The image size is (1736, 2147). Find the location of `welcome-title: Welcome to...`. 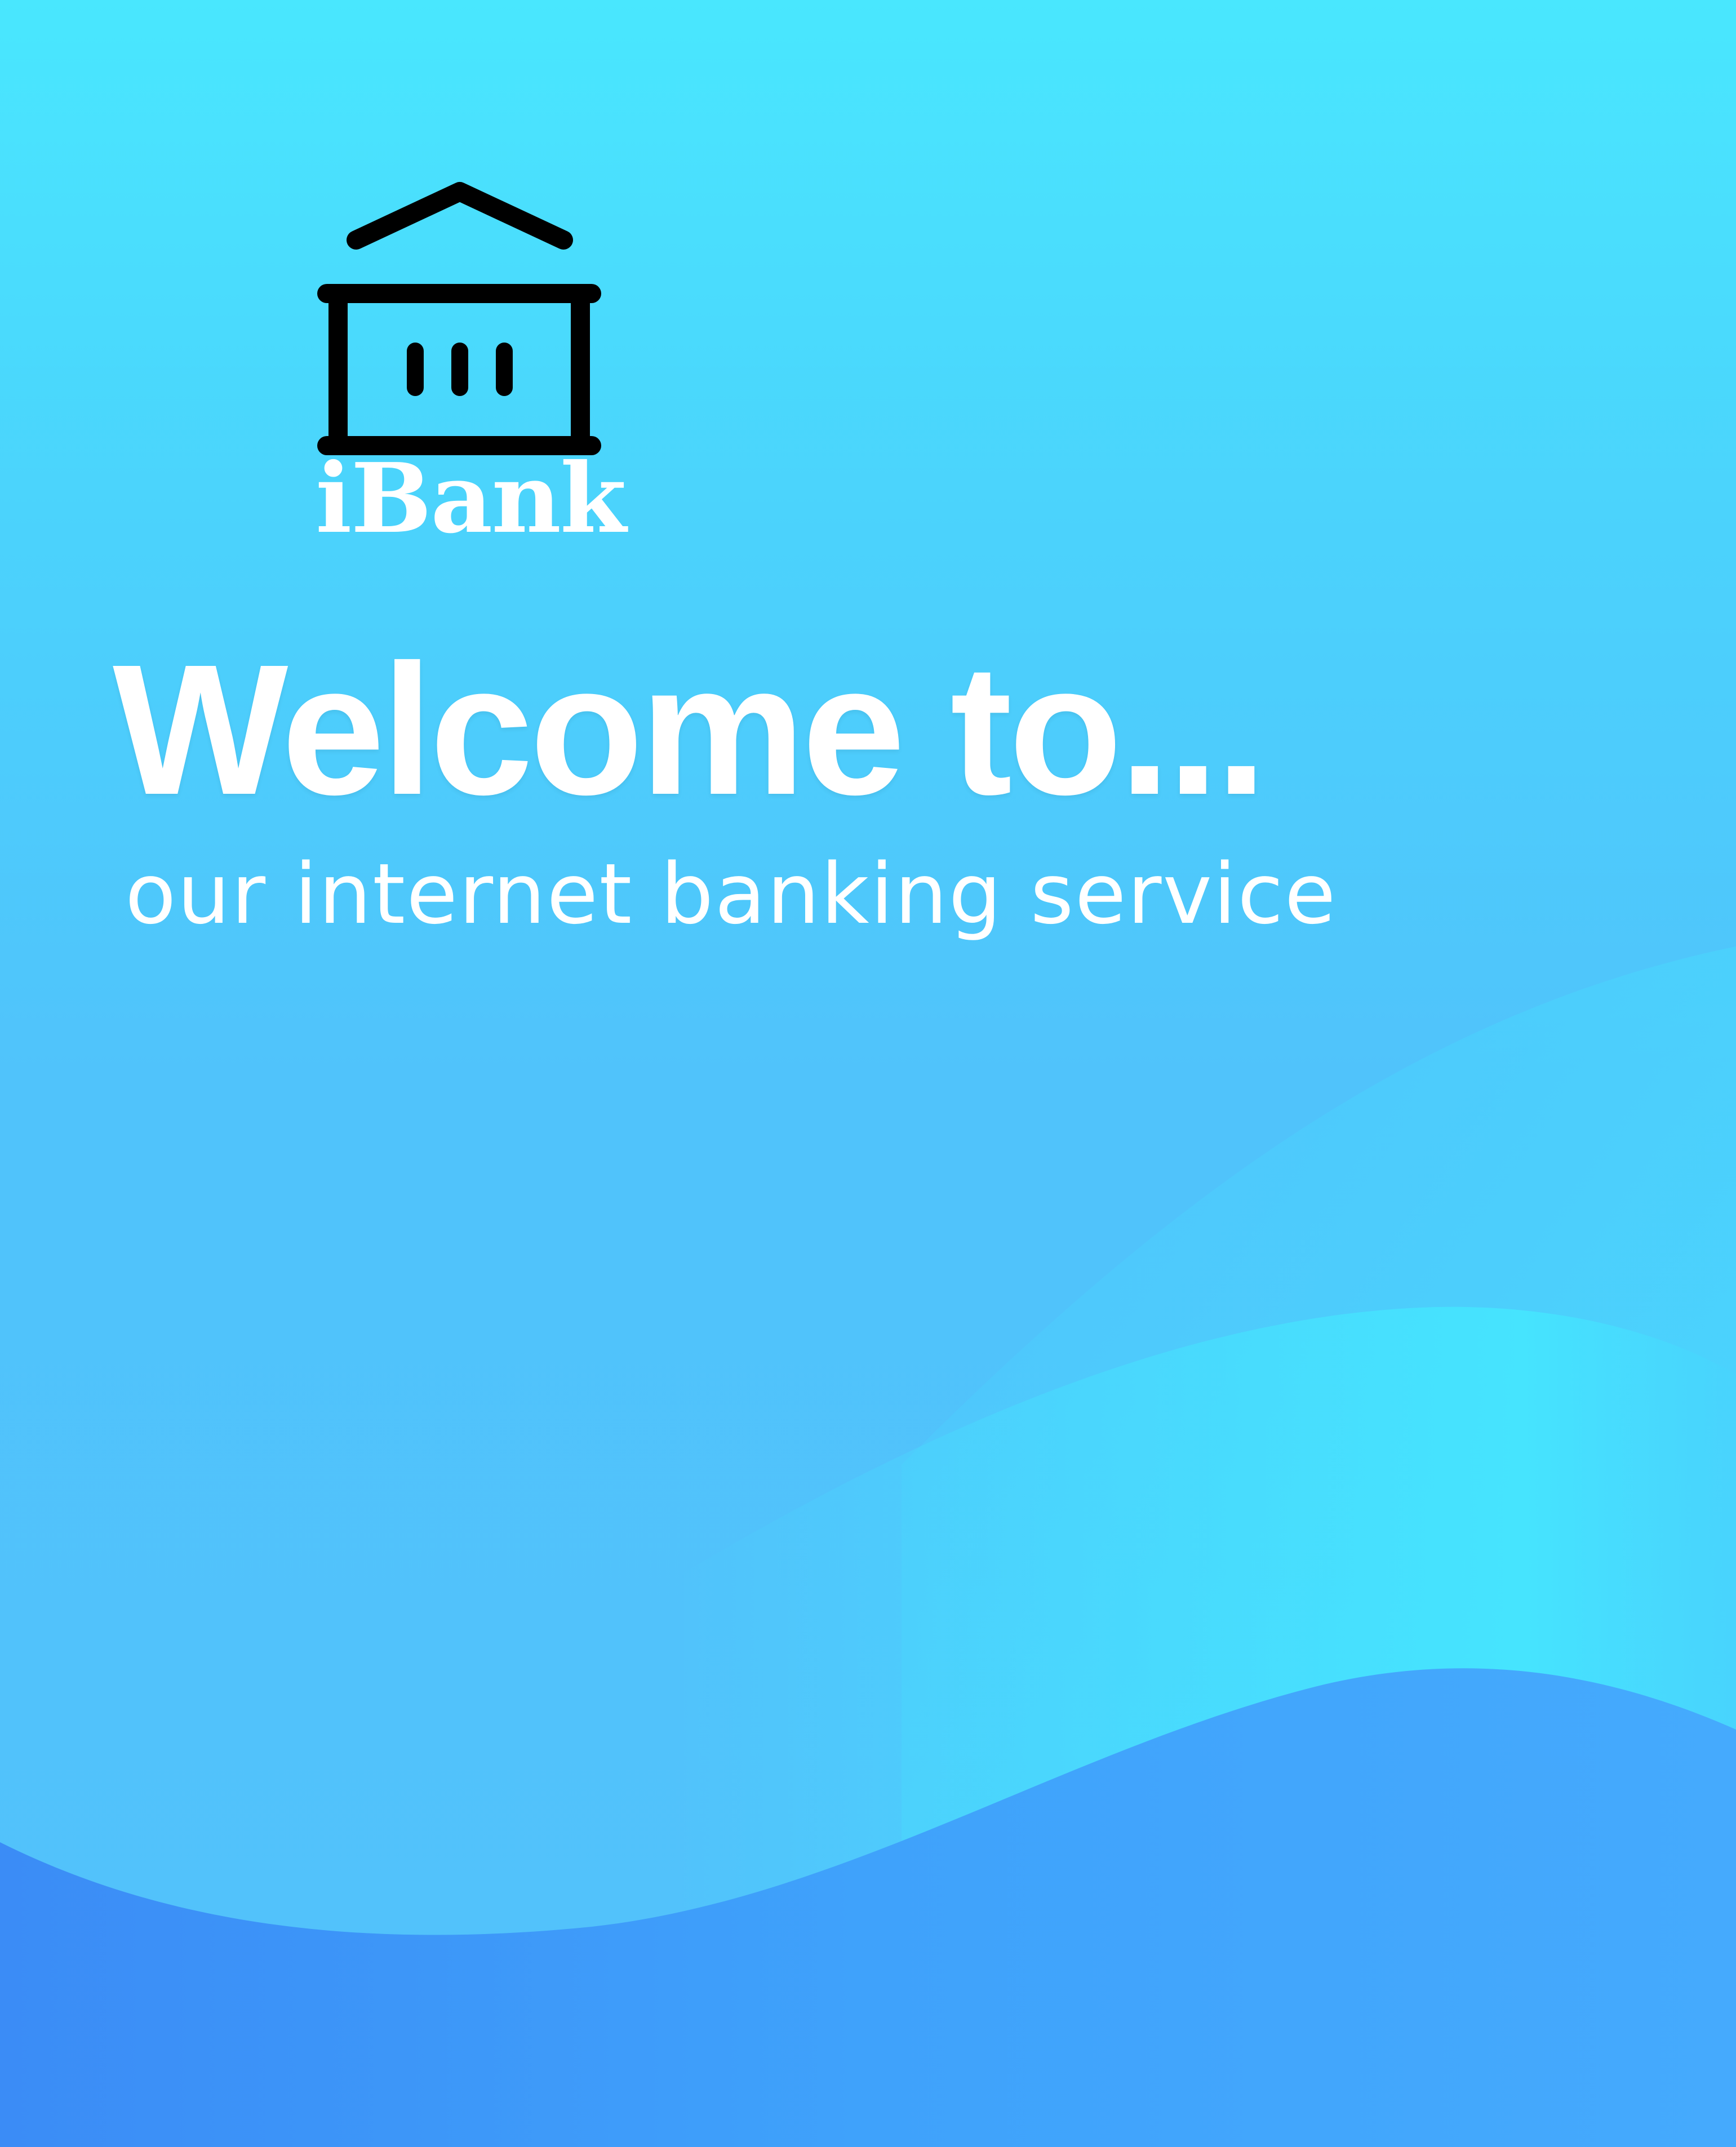

welcome-title: Welcome to... is located at coordinates (690, 729).